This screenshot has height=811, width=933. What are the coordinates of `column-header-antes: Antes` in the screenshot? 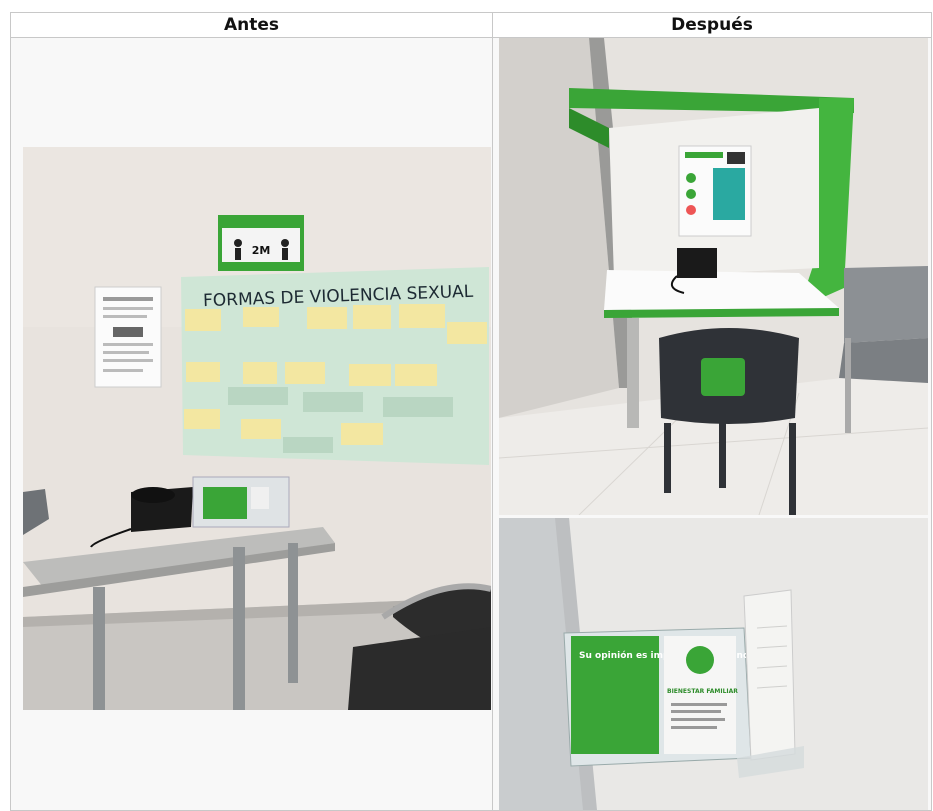 It's located at (251, 25).